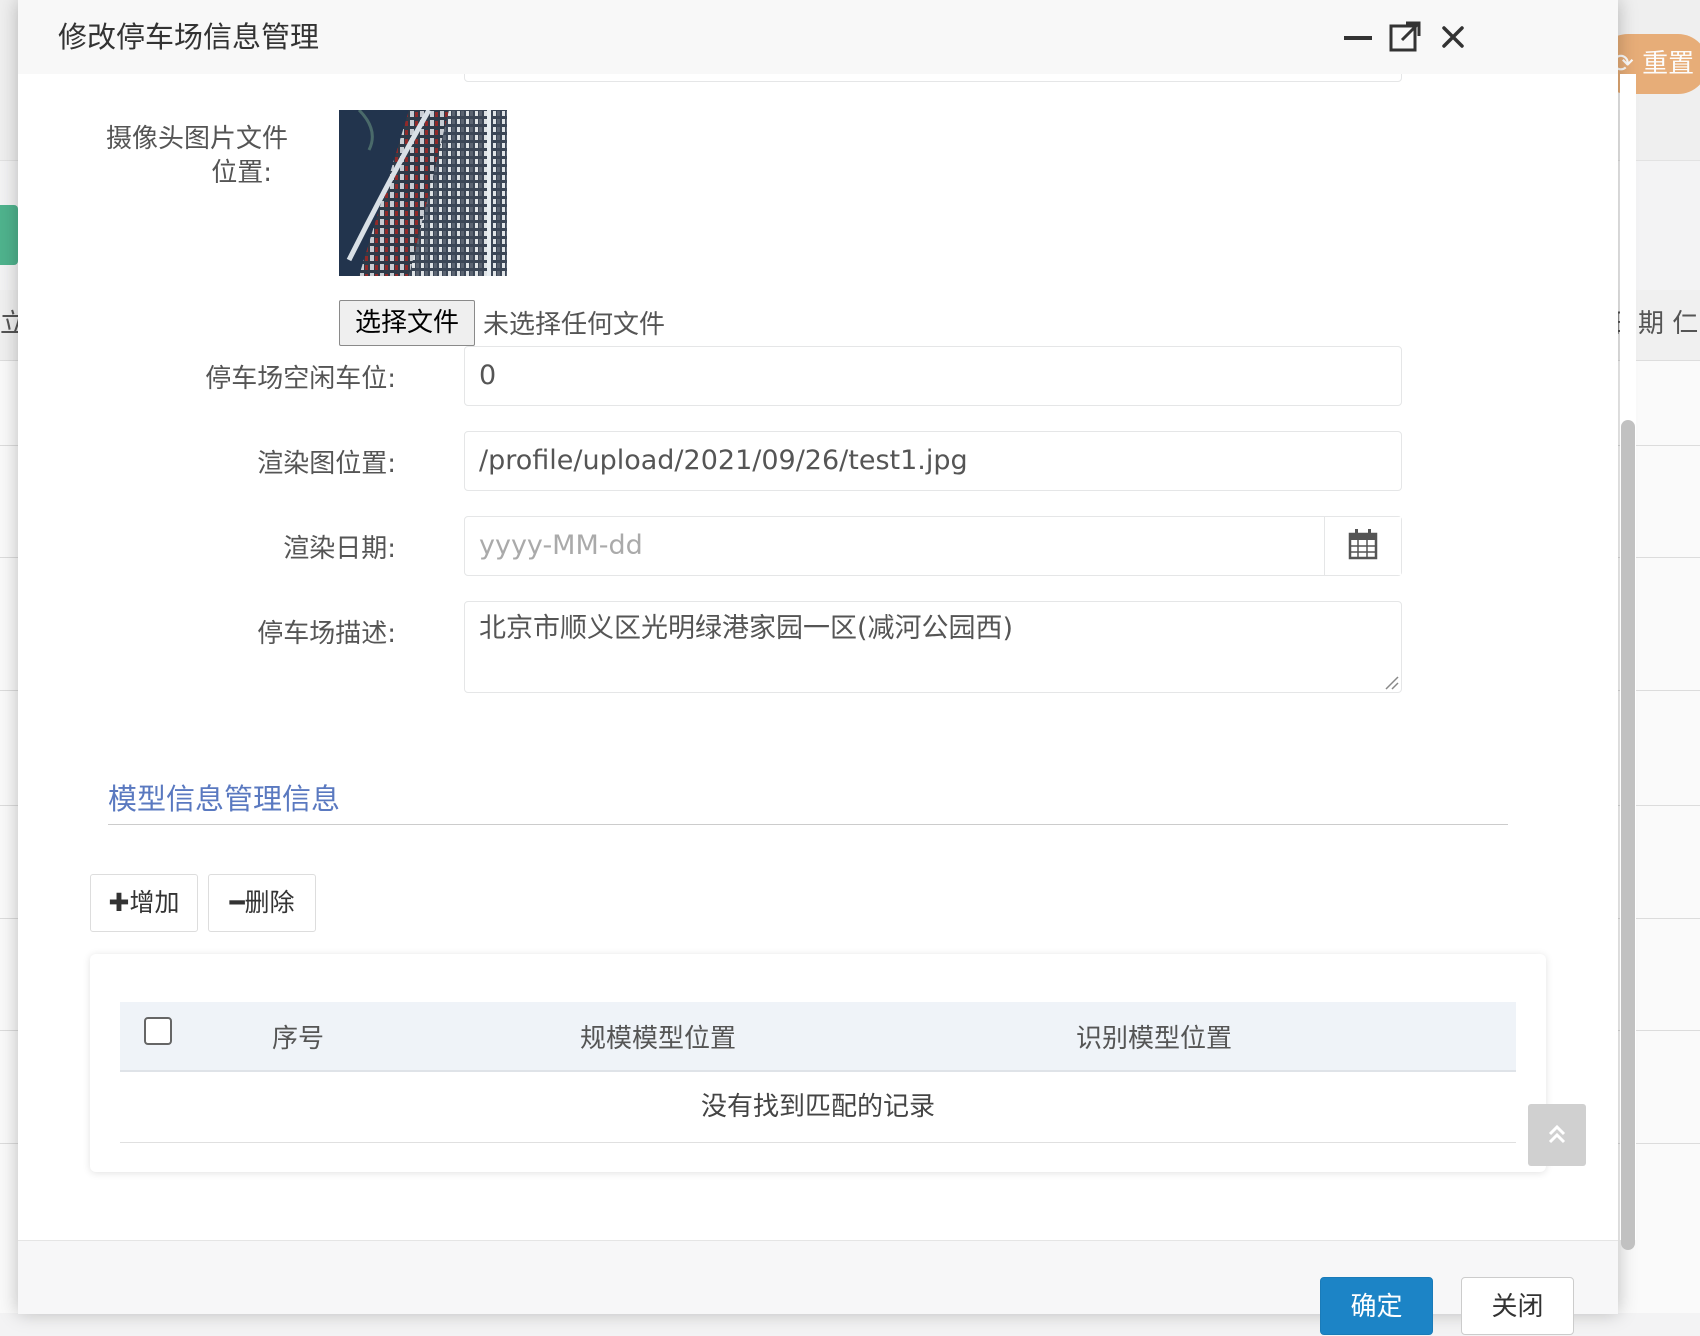 Image resolution: width=1700 pixels, height=1336 pixels. Describe the element at coordinates (298, 1036) in the screenshot. I see `column-header-index: 序号` at that location.